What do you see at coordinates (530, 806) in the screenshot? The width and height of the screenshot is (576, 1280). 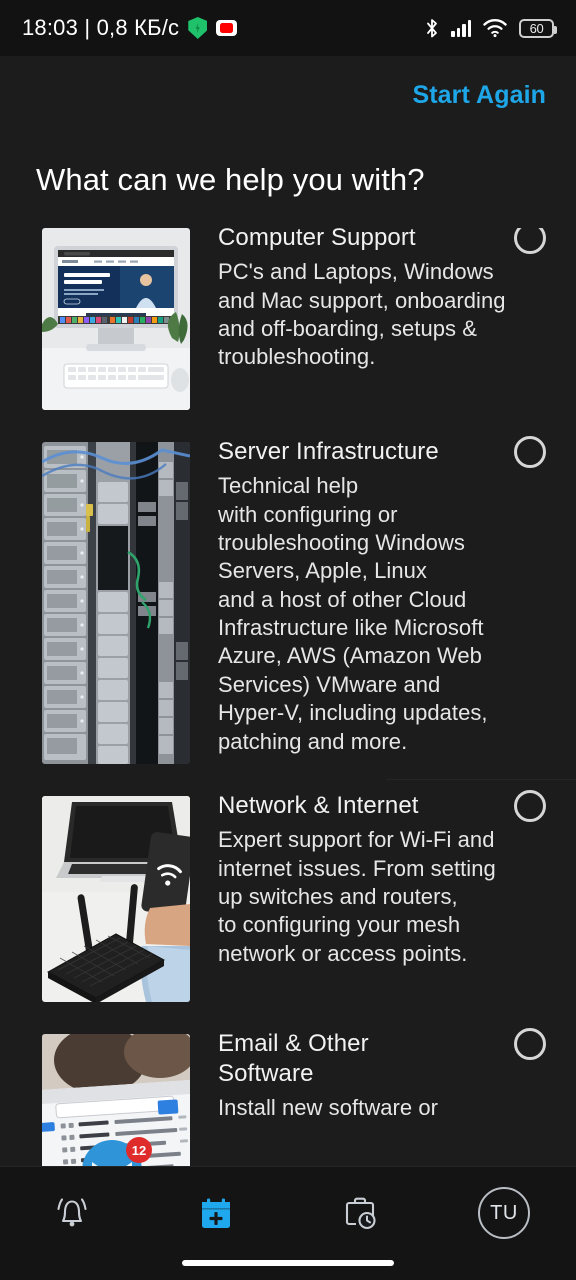 I see `radio-network-internet` at bounding box center [530, 806].